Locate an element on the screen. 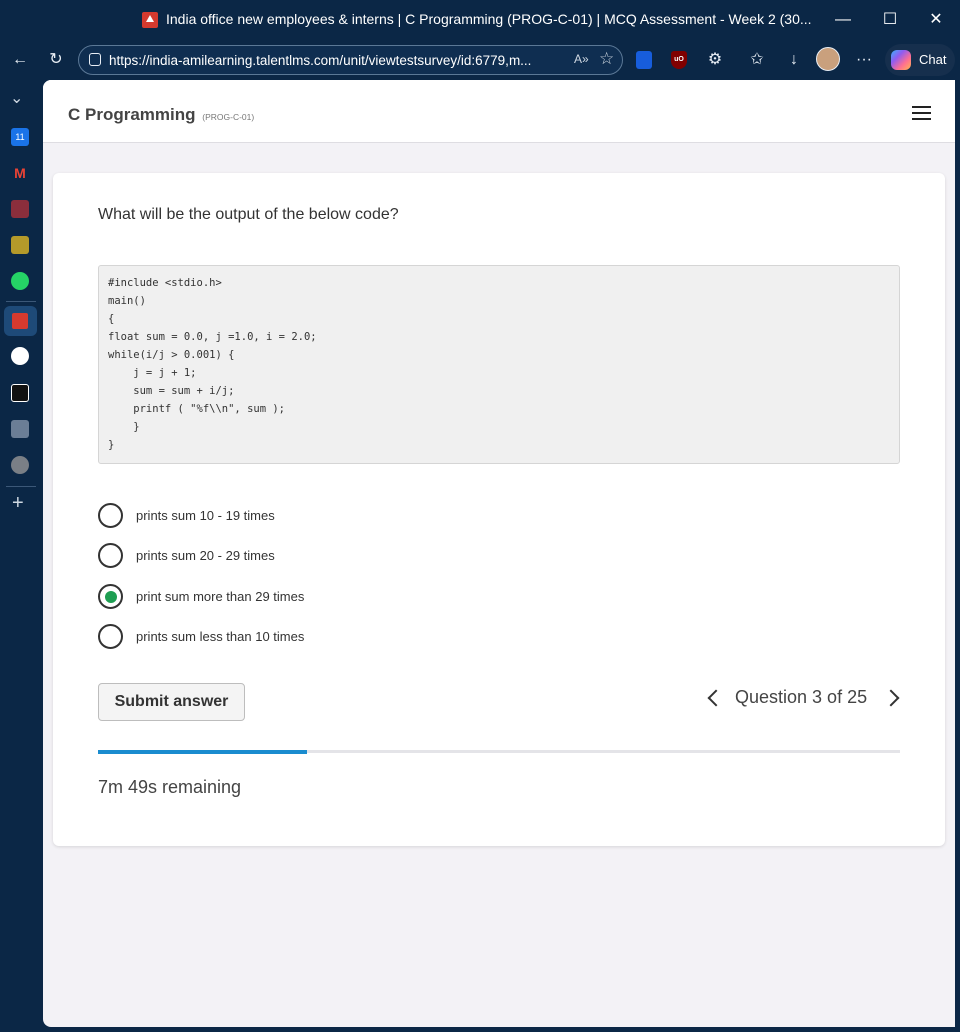 The height and width of the screenshot is (1032, 960). ublock-extension-icon: uO is located at coordinates (679, 60).